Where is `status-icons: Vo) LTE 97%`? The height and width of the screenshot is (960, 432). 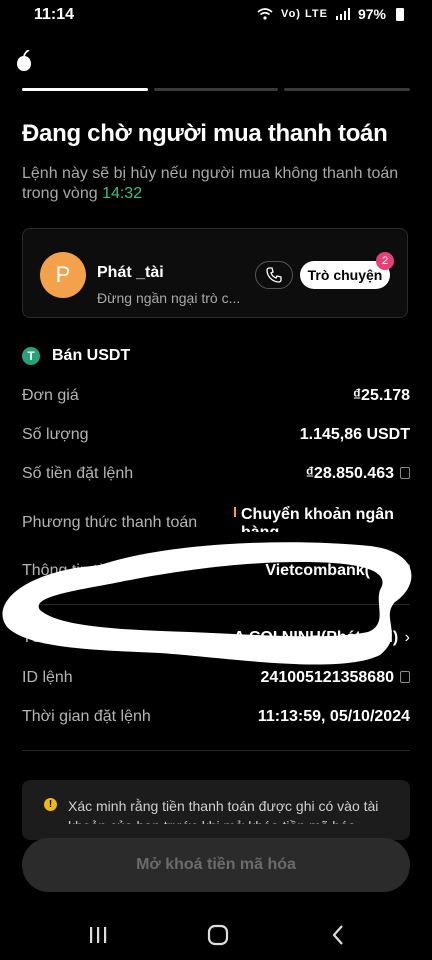 status-icons: Vo) LTE 97% is located at coordinates (330, 14).